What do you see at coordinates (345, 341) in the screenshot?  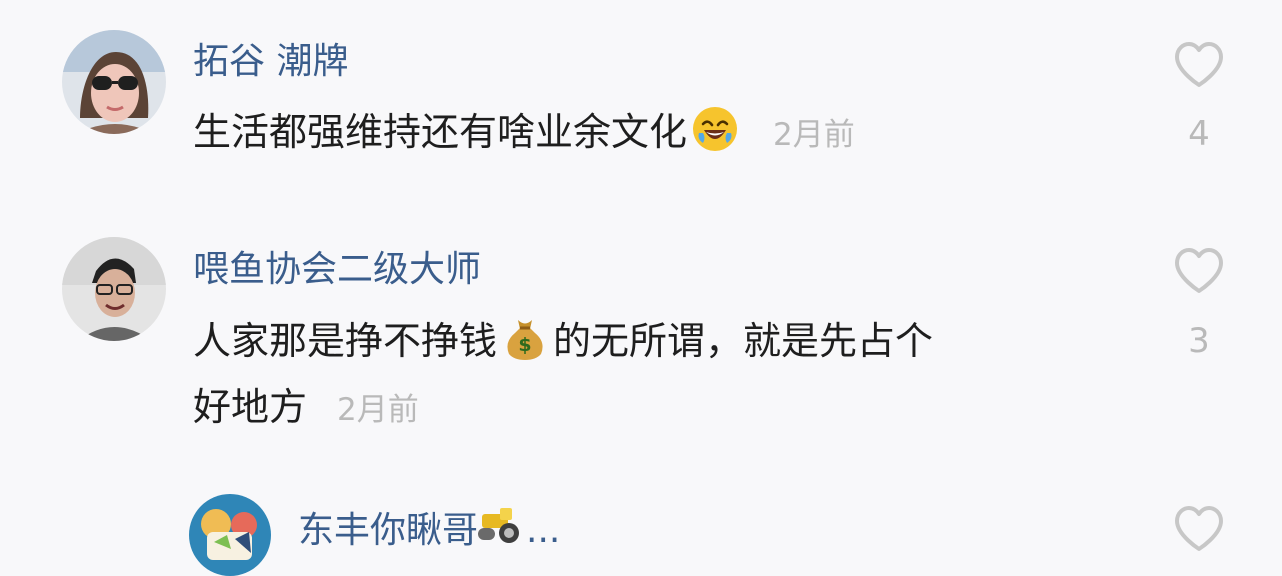 I see `comment-text-part: 人家那是挣不挣钱` at bounding box center [345, 341].